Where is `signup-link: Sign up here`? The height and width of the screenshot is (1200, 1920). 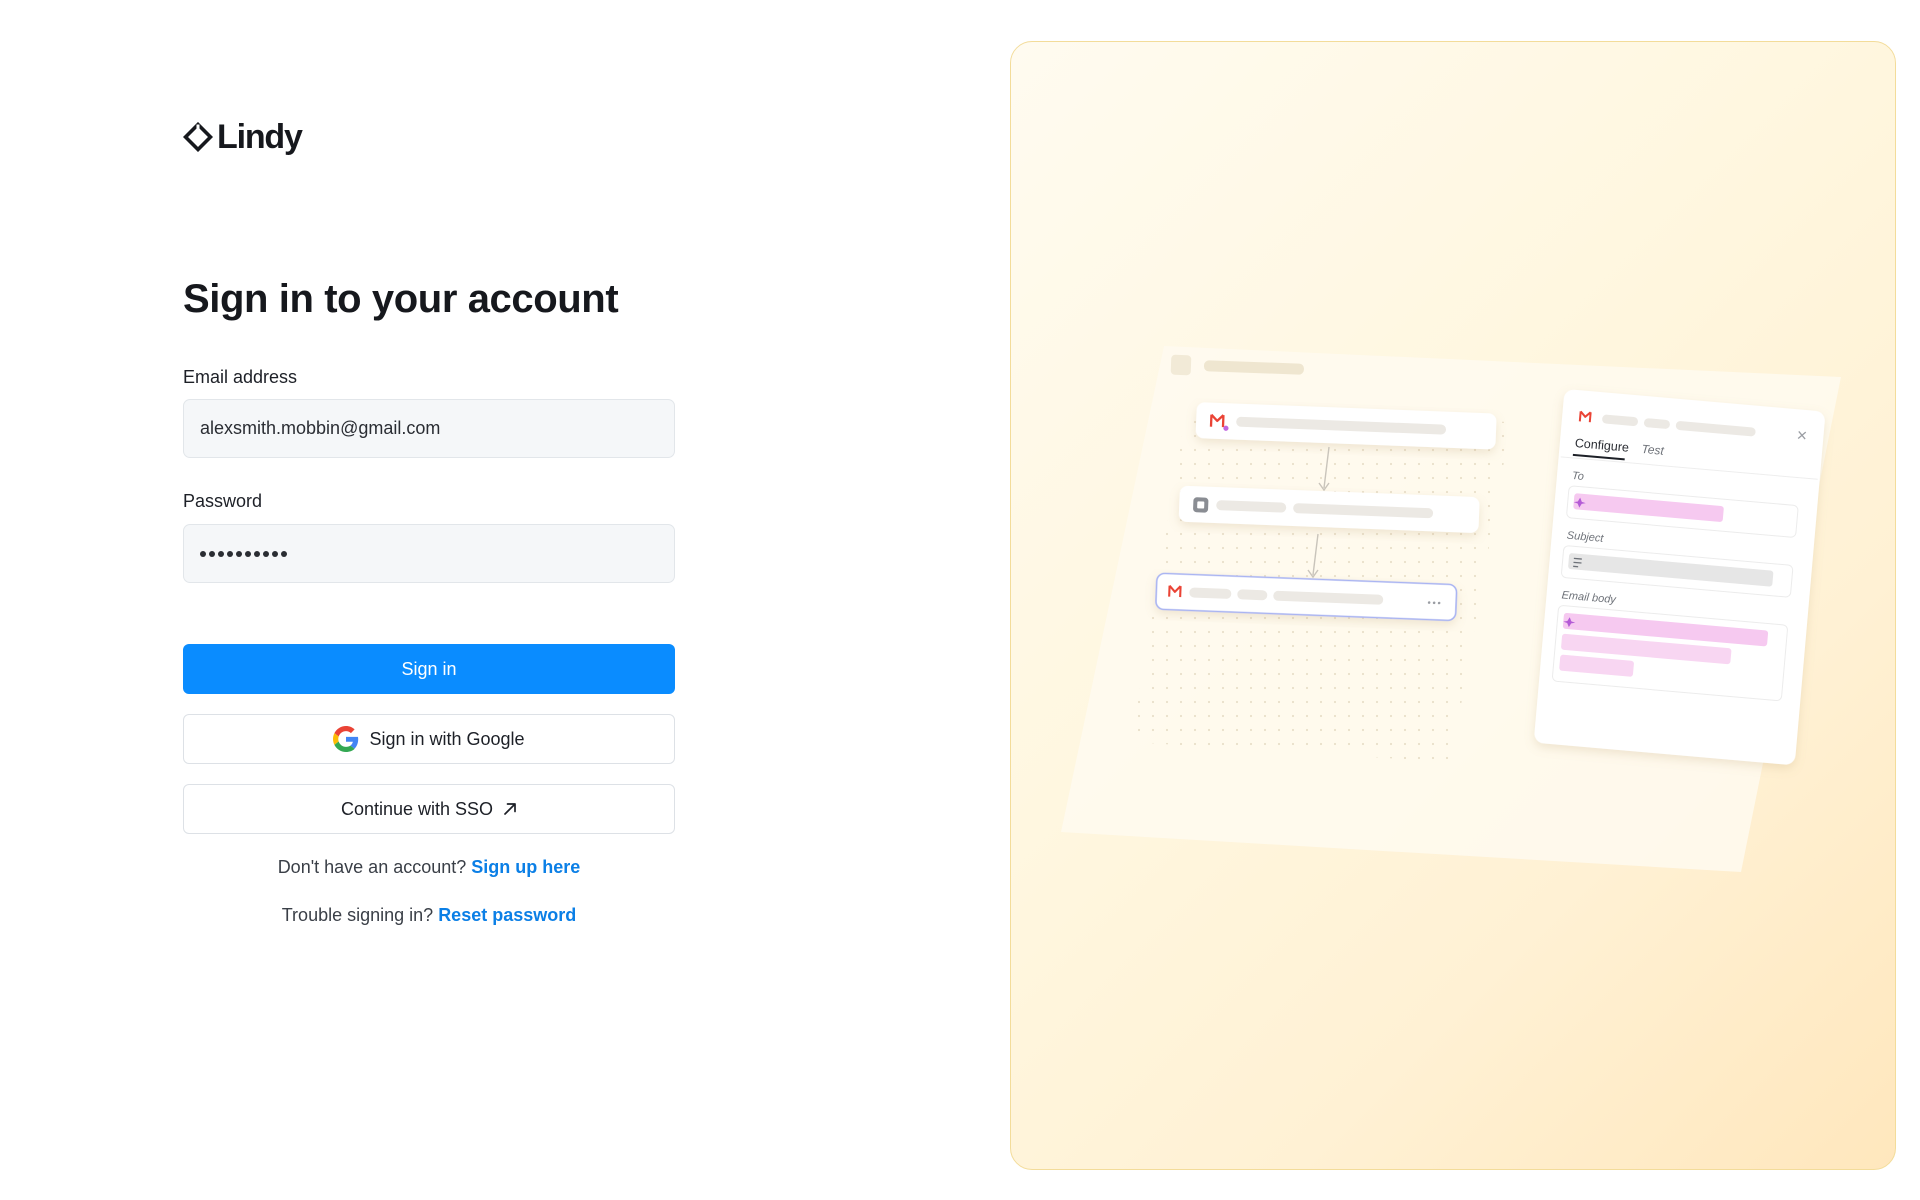
signup-link: Sign up here is located at coordinates (525, 867).